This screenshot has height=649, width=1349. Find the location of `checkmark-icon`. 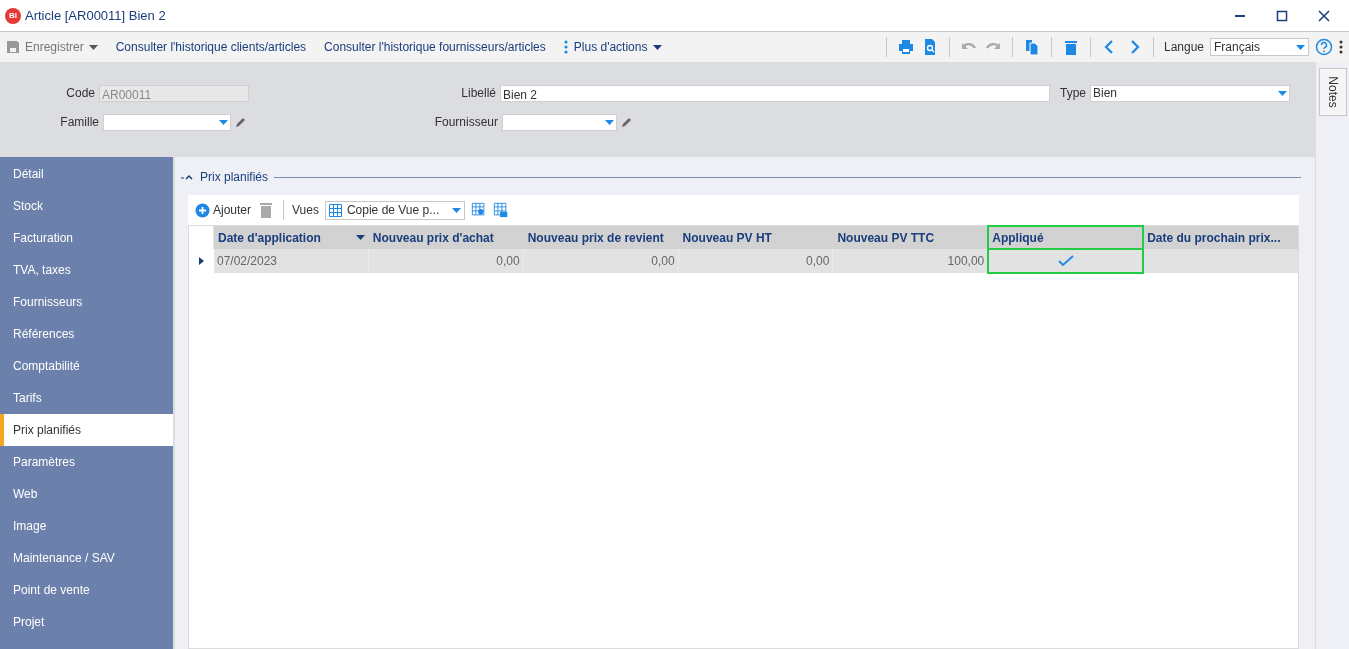

checkmark-icon is located at coordinates (1065, 261).